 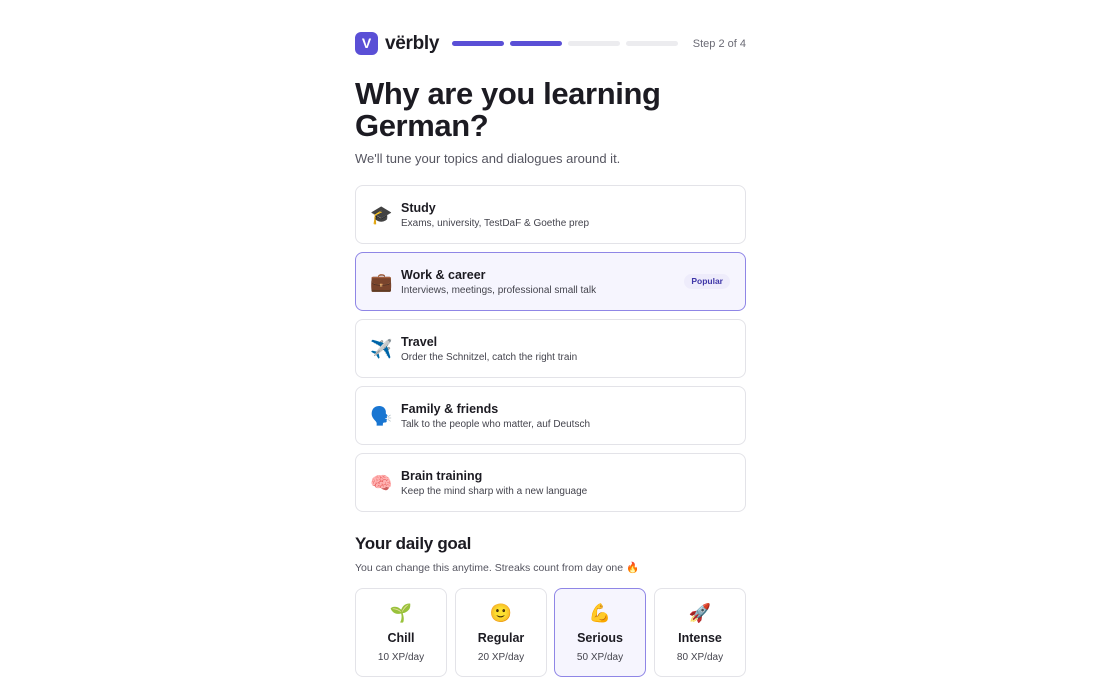 What do you see at coordinates (381, 215) in the screenshot?
I see `graduation-cap-icon: 🎓` at bounding box center [381, 215].